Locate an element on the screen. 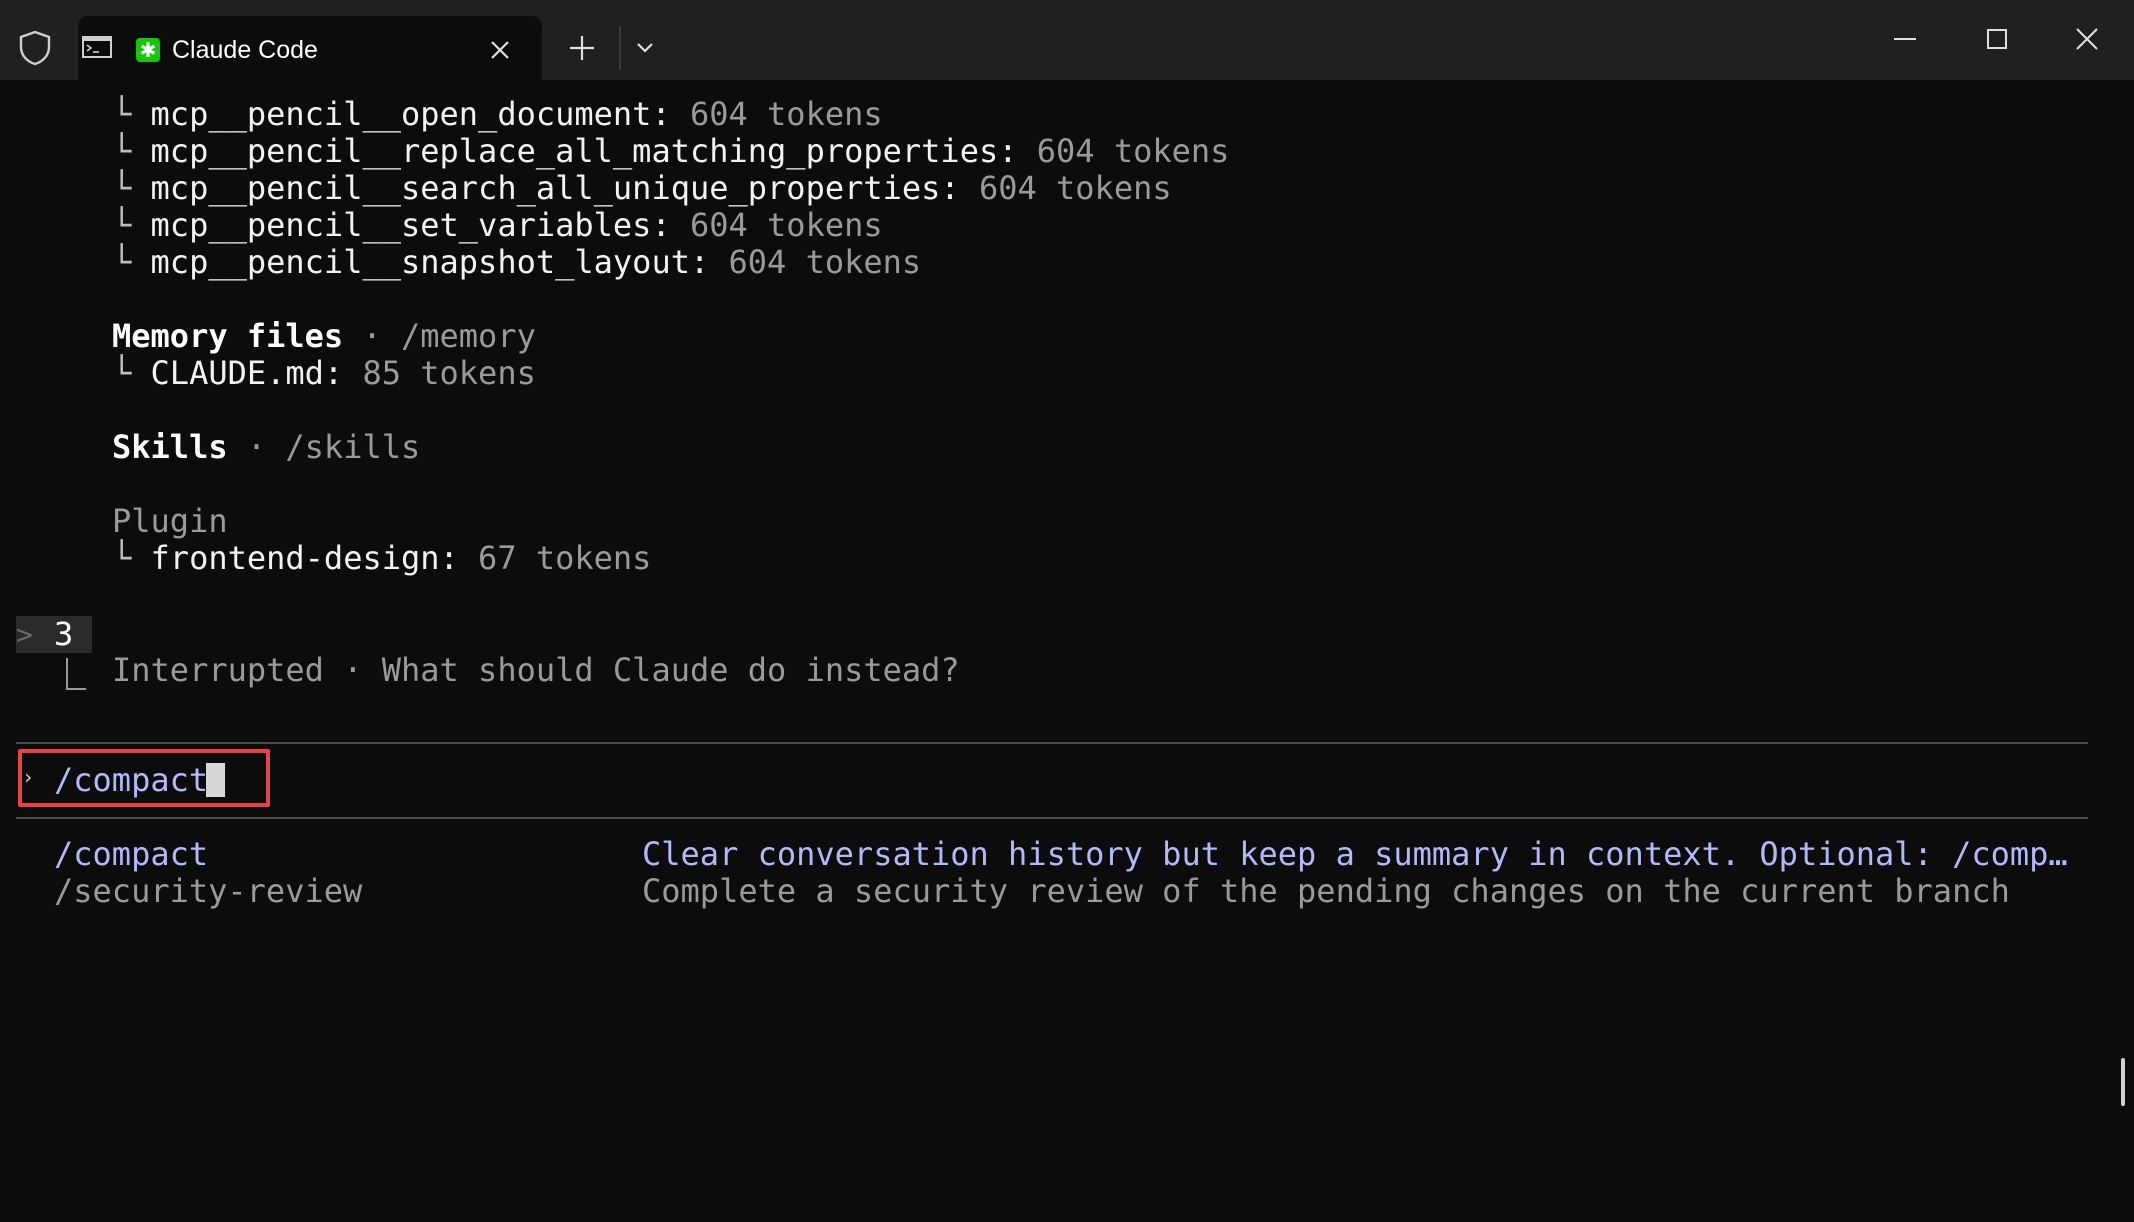  memory-file-entry: └ CLAUDE.md: 85 tokens is located at coordinates (324, 373).